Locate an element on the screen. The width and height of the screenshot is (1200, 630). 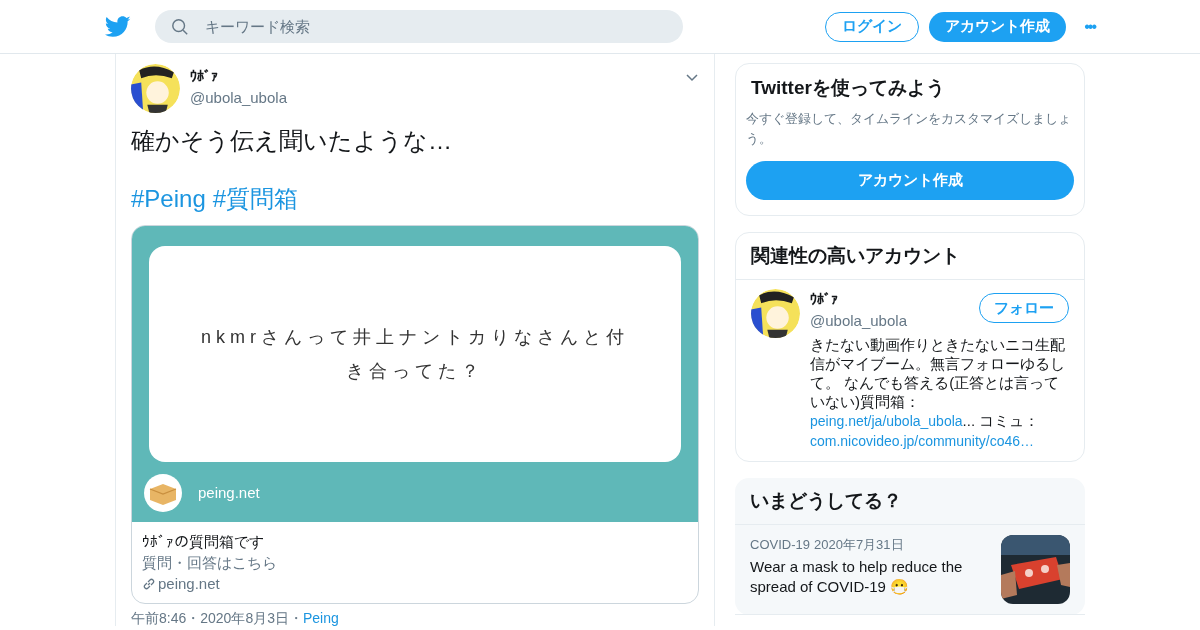
card-title: ｳﾎﾞｧの質問箱です is located at coordinates (203, 542).